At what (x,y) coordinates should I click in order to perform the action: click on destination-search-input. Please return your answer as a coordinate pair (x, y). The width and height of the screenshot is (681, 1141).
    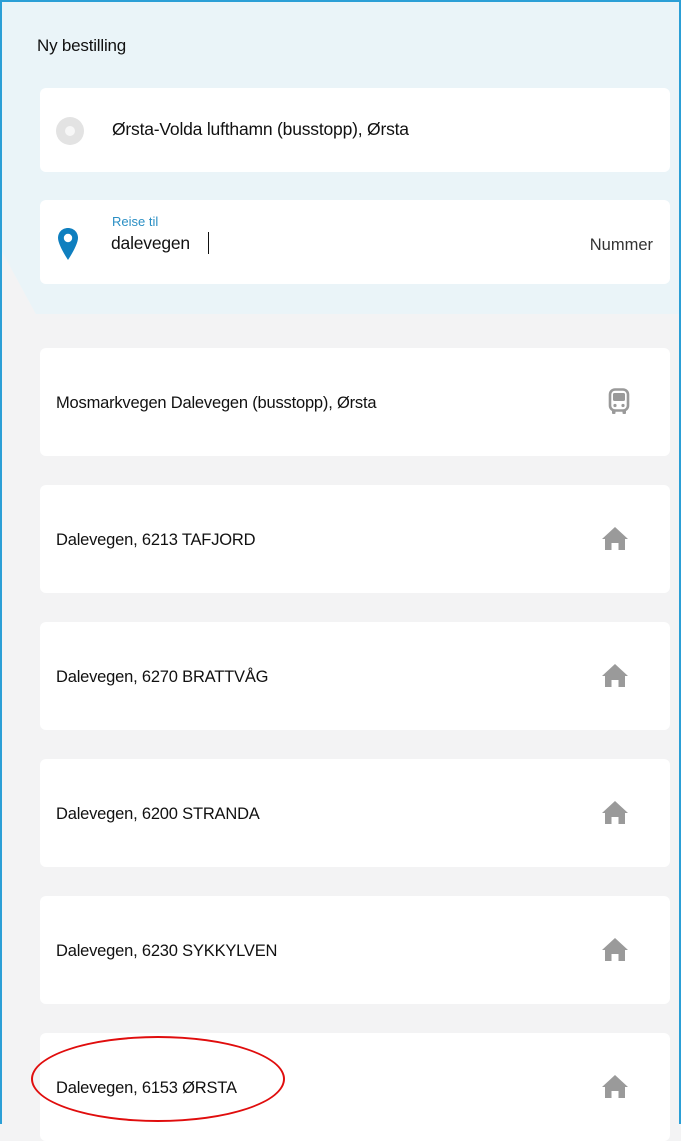
    Looking at the image, I should click on (321, 243).